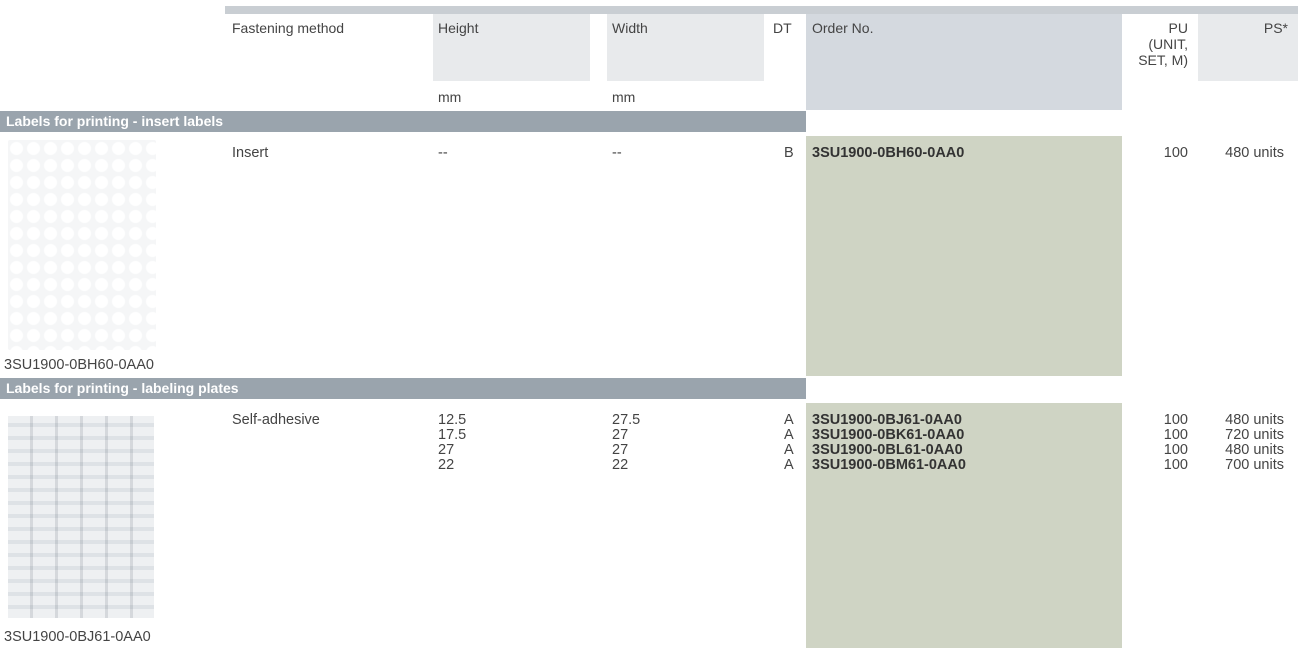 This screenshot has height=648, width=1298. Describe the element at coordinates (1254, 153) in the screenshot. I see `ps-1-0: 480 units` at that location.